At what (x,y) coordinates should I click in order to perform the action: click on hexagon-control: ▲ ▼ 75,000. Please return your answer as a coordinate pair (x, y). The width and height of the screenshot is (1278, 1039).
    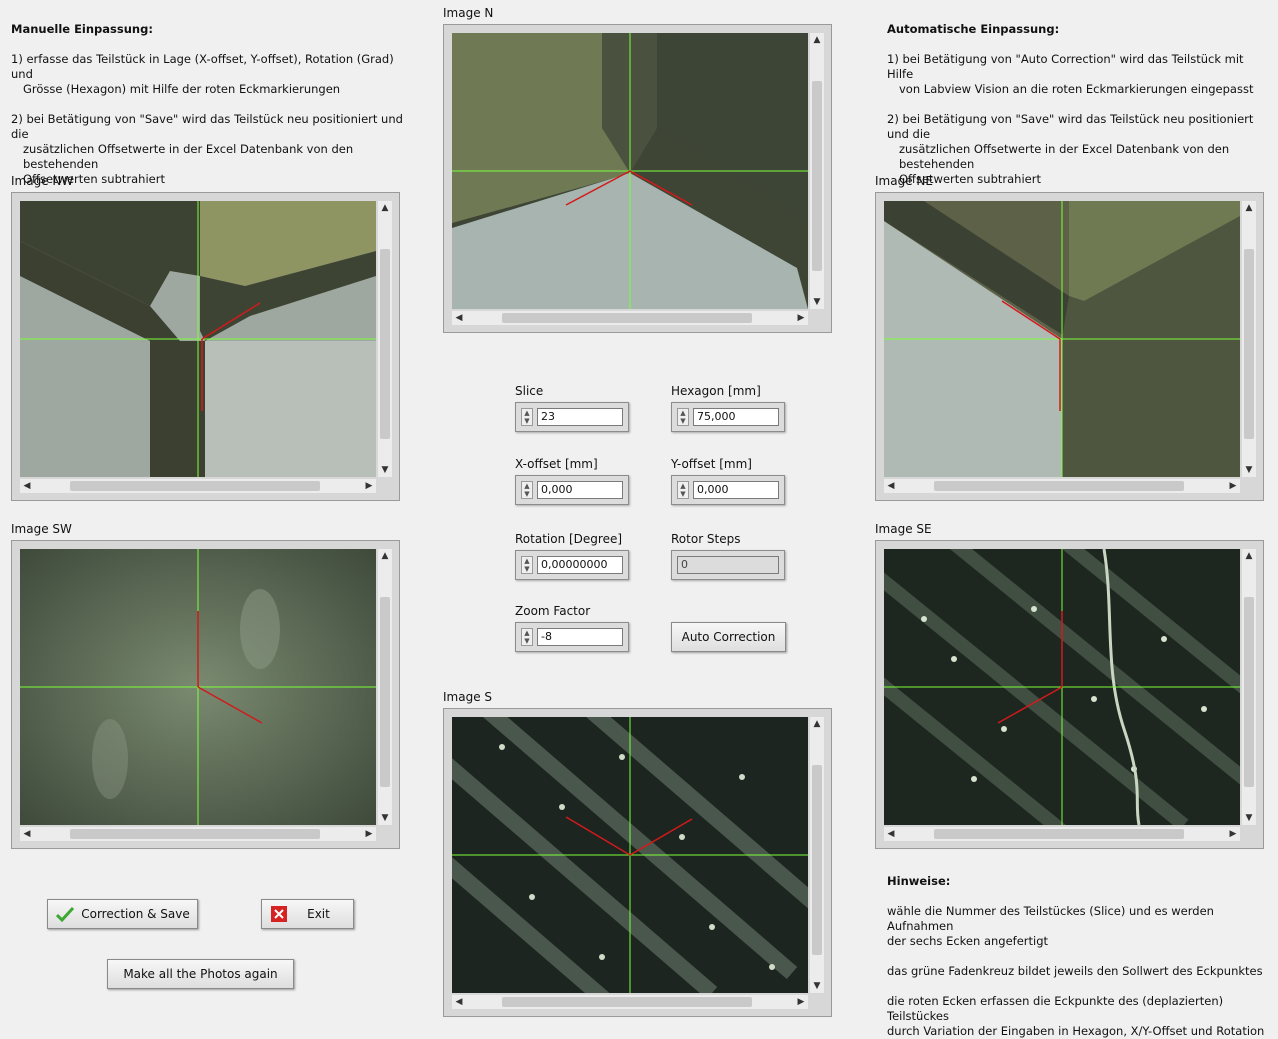
    Looking at the image, I should click on (728, 417).